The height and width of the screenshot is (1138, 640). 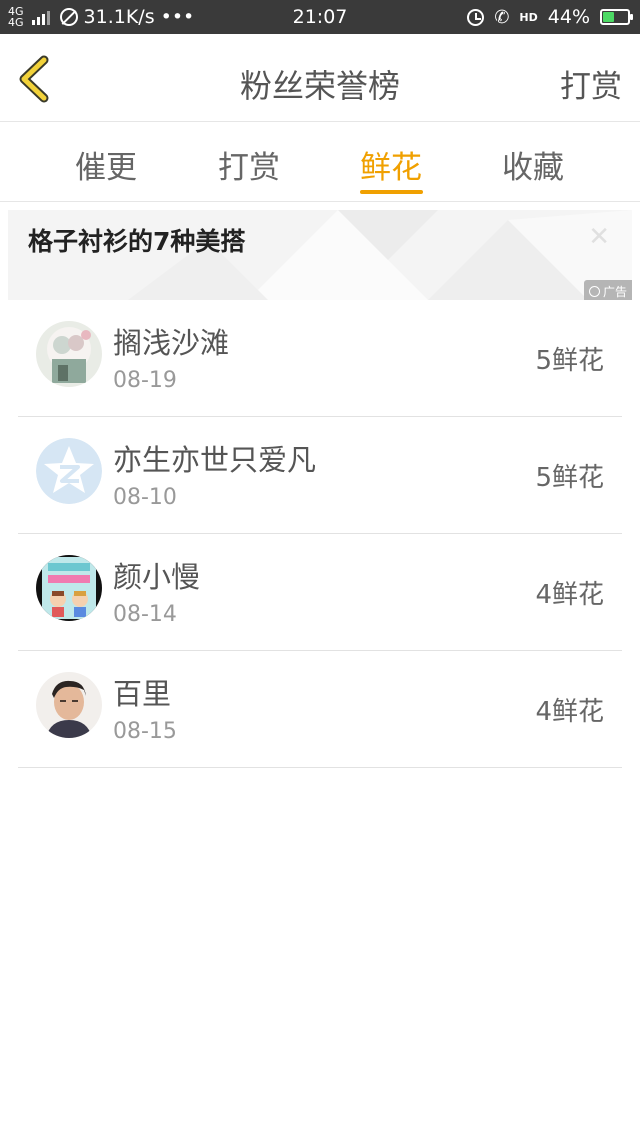 What do you see at coordinates (391, 192) in the screenshot?
I see `active-tab-indicator` at bounding box center [391, 192].